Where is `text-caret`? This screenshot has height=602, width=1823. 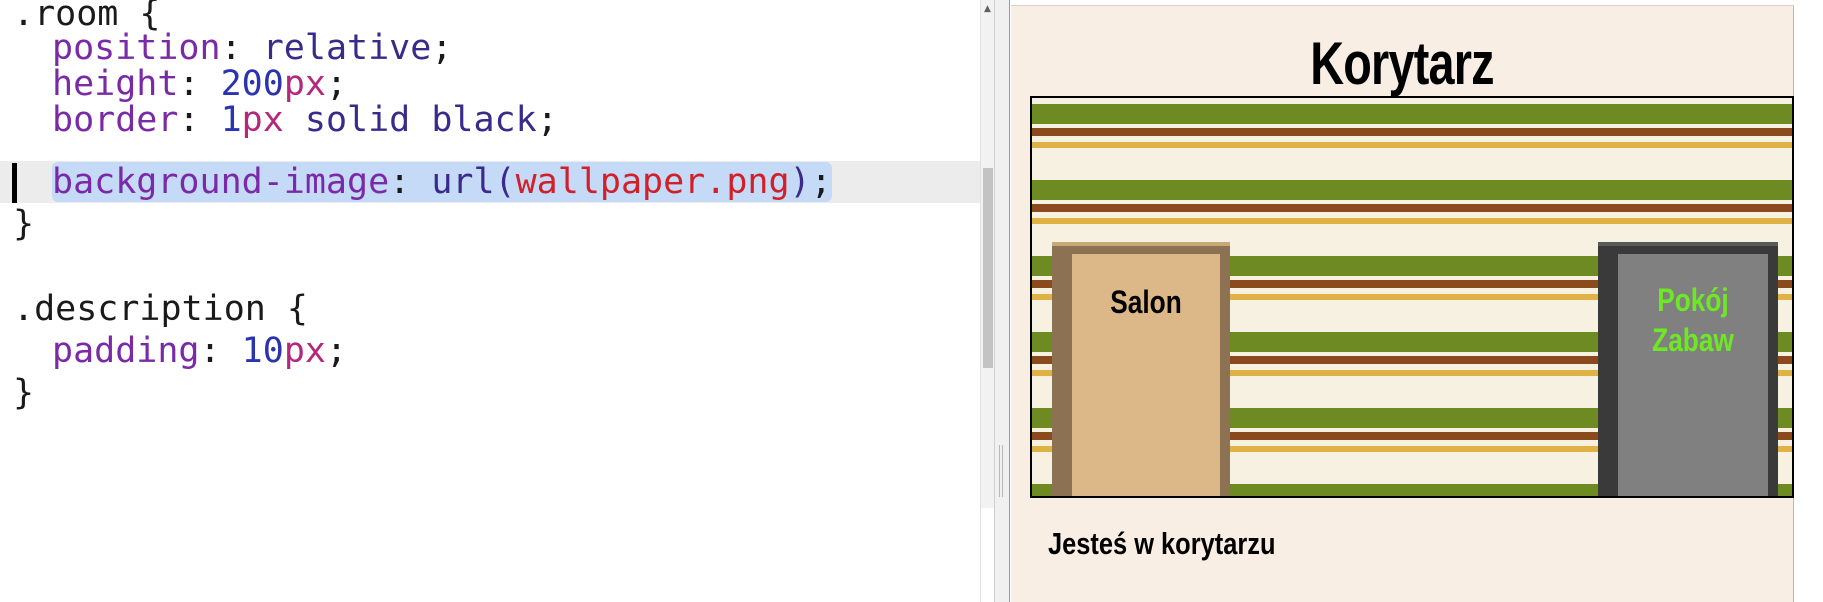 text-caret is located at coordinates (14, 183).